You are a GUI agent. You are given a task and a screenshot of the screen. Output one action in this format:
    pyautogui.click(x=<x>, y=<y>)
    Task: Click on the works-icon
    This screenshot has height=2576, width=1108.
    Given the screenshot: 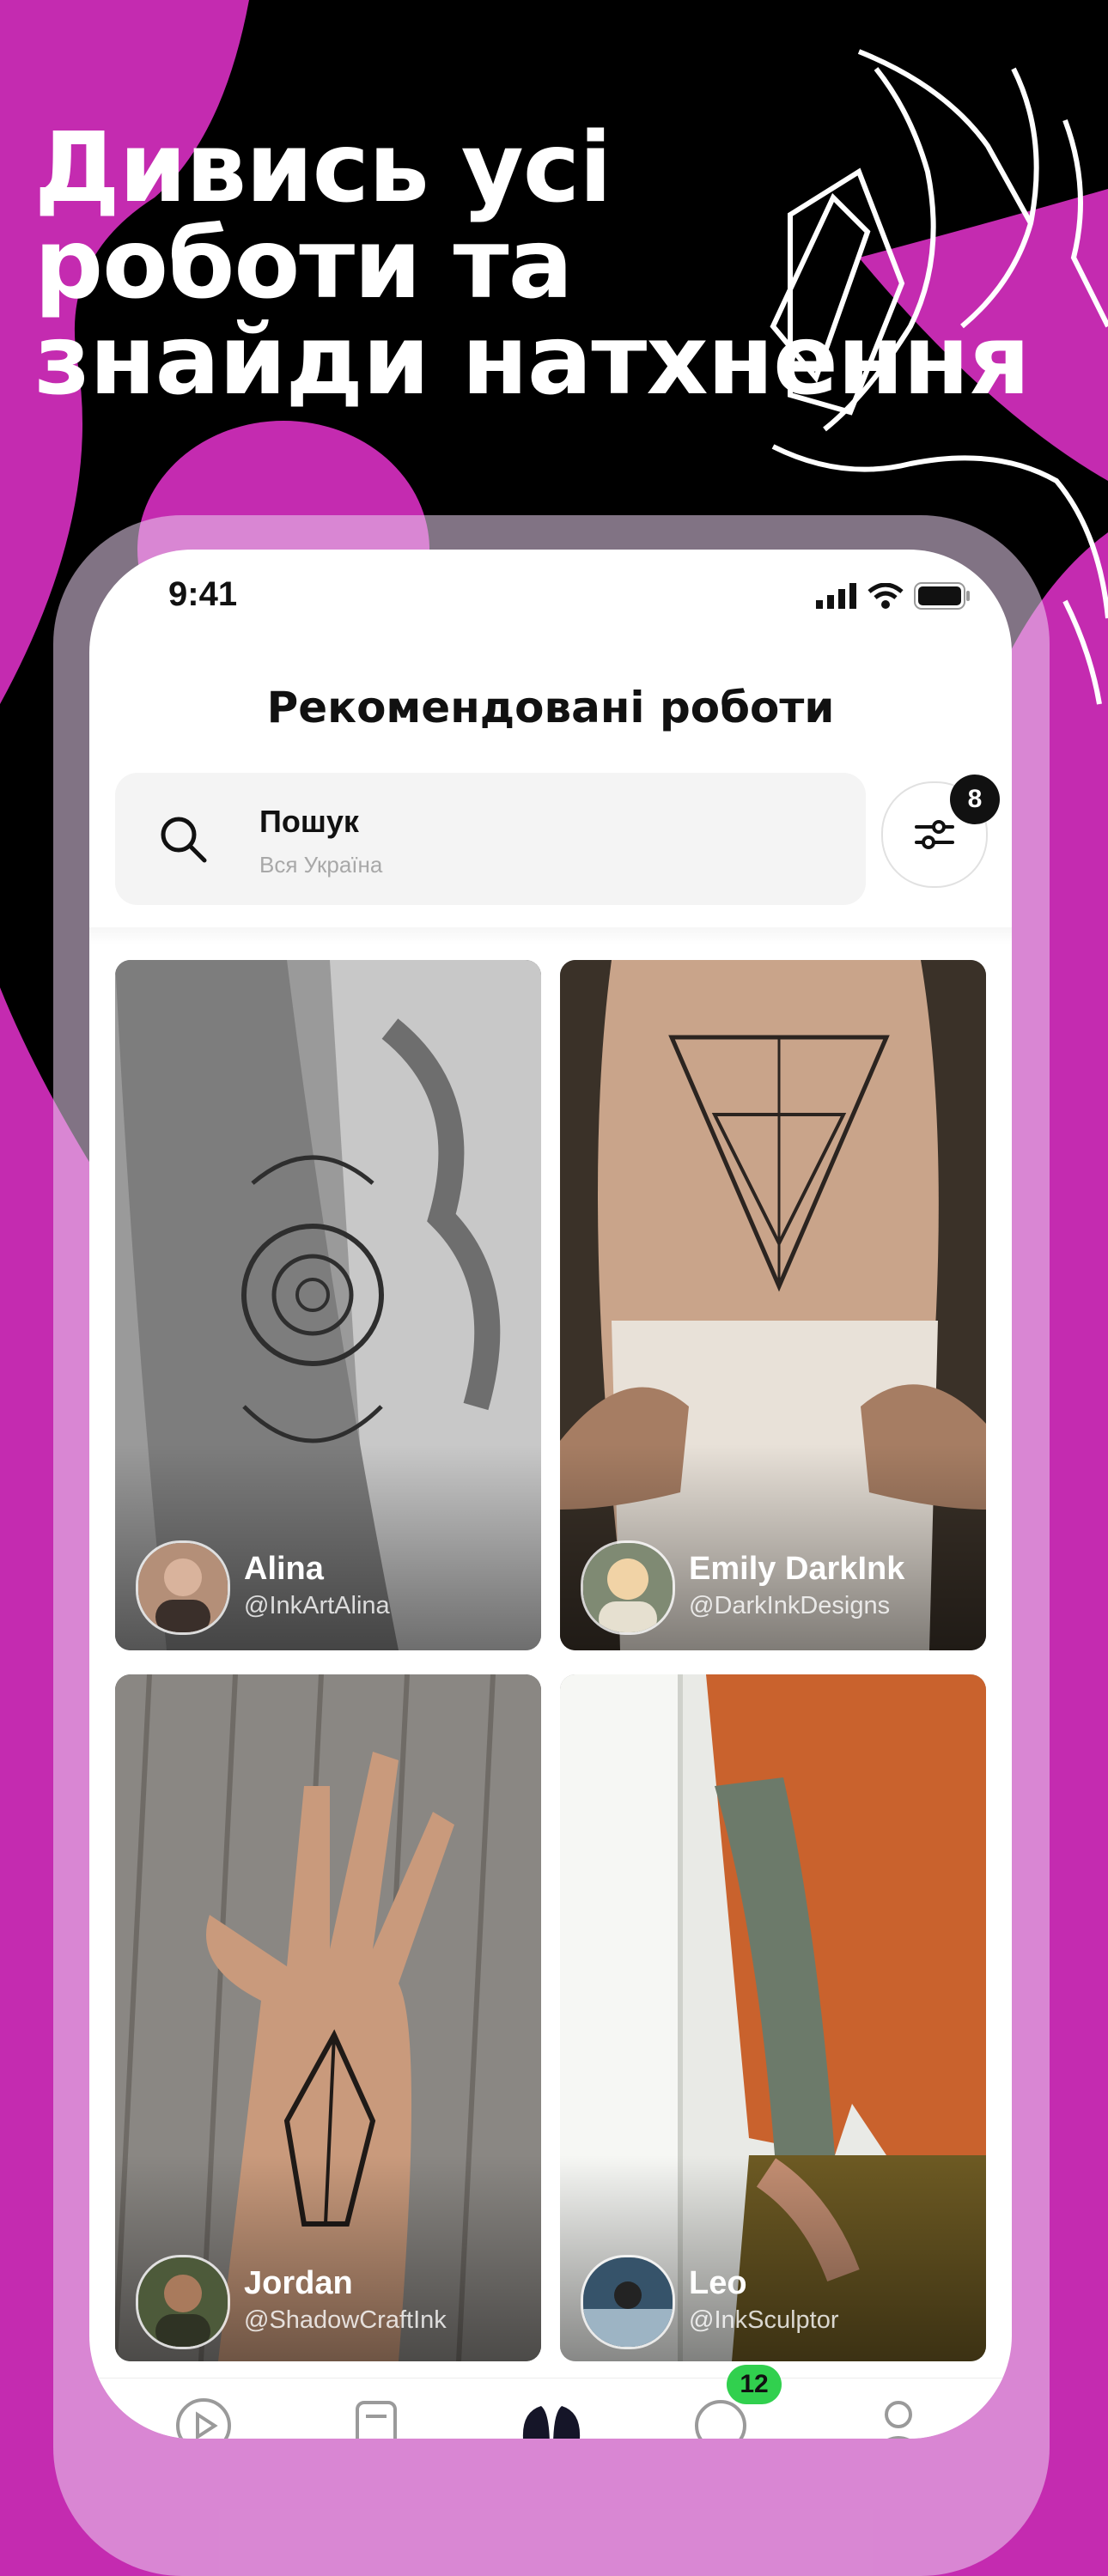 What is the action you would take?
    pyautogui.click(x=551, y=2418)
    